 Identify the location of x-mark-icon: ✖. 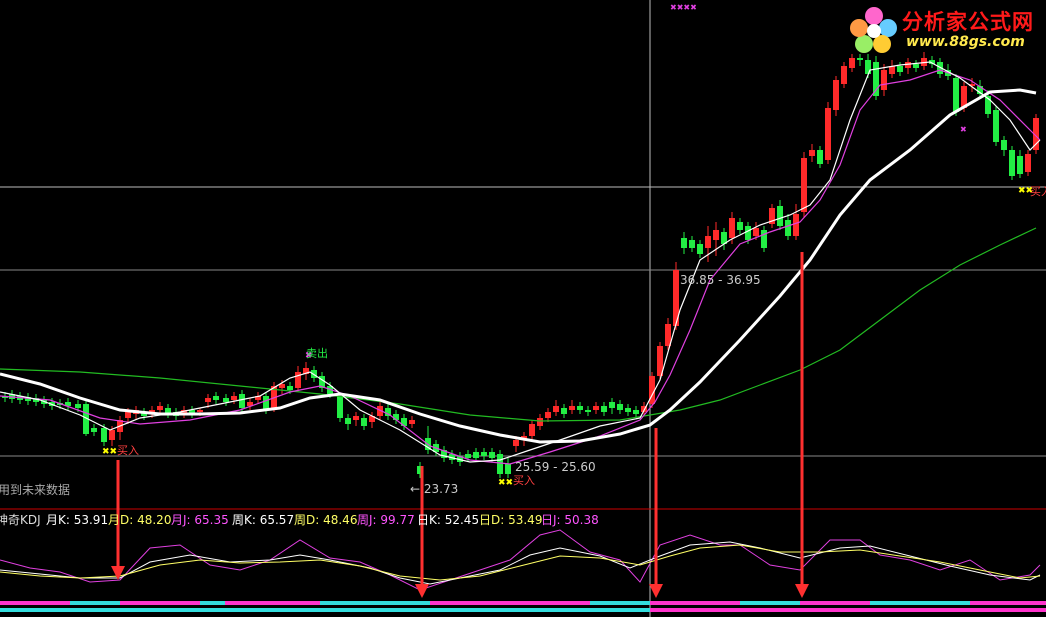
(963, 129).